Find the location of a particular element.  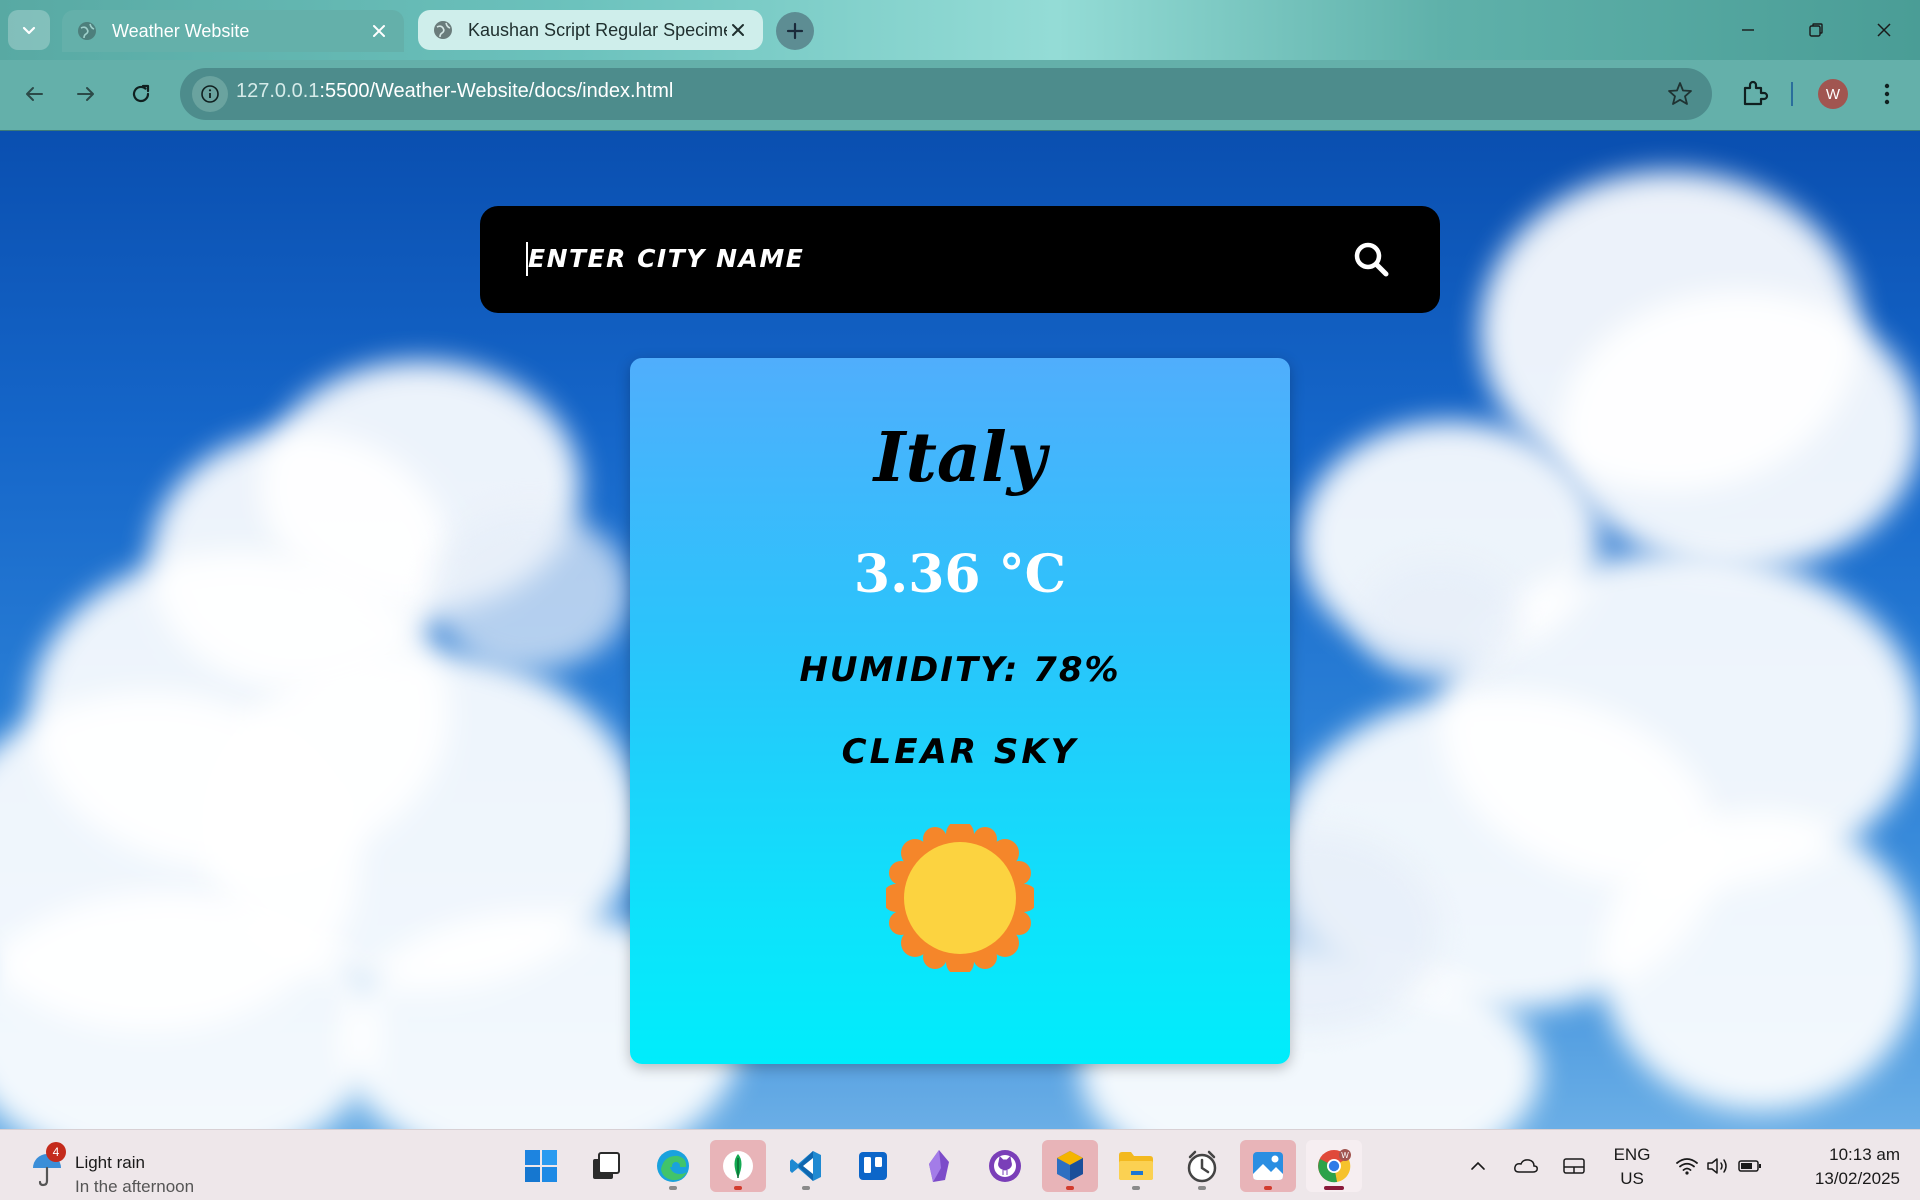

tab-weather-website: Weather Website is located at coordinates (233, 31).